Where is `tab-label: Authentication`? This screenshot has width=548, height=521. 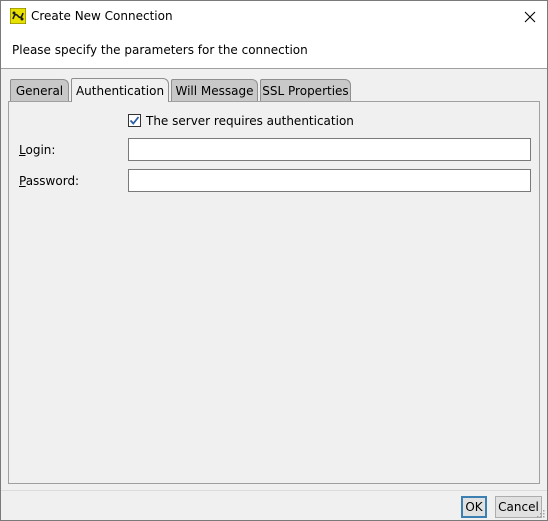 tab-label: Authentication is located at coordinates (120, 90).